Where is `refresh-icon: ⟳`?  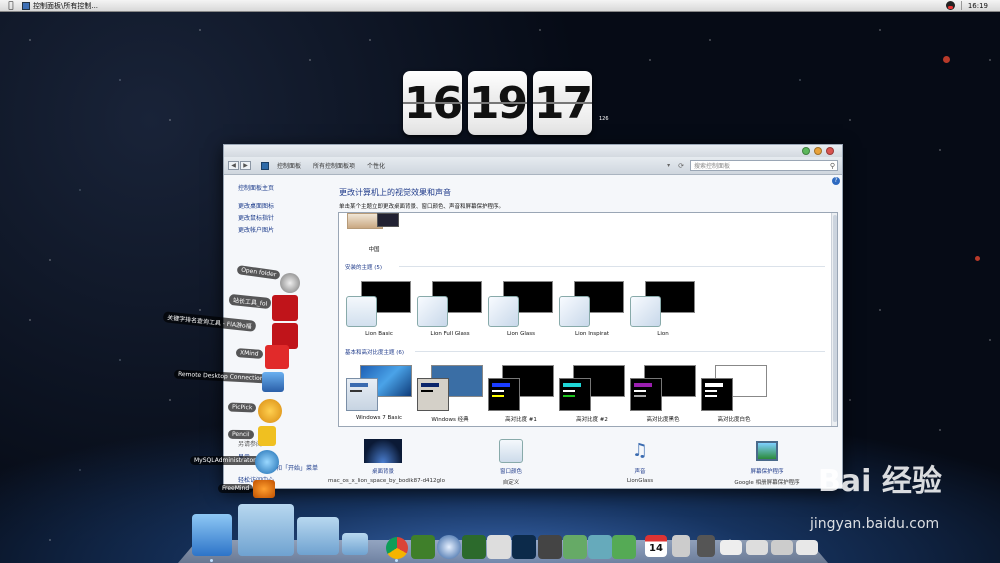 refresh-icon: ⟳ is located at coordinates (681, 166).